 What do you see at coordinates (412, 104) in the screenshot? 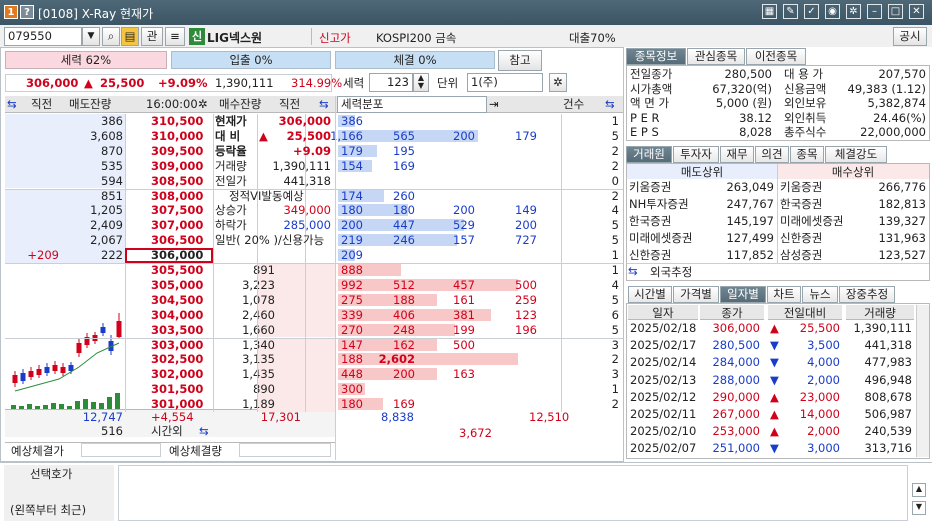
I see `force-dist-select: 세력분포` at bounding box center [412, 104].